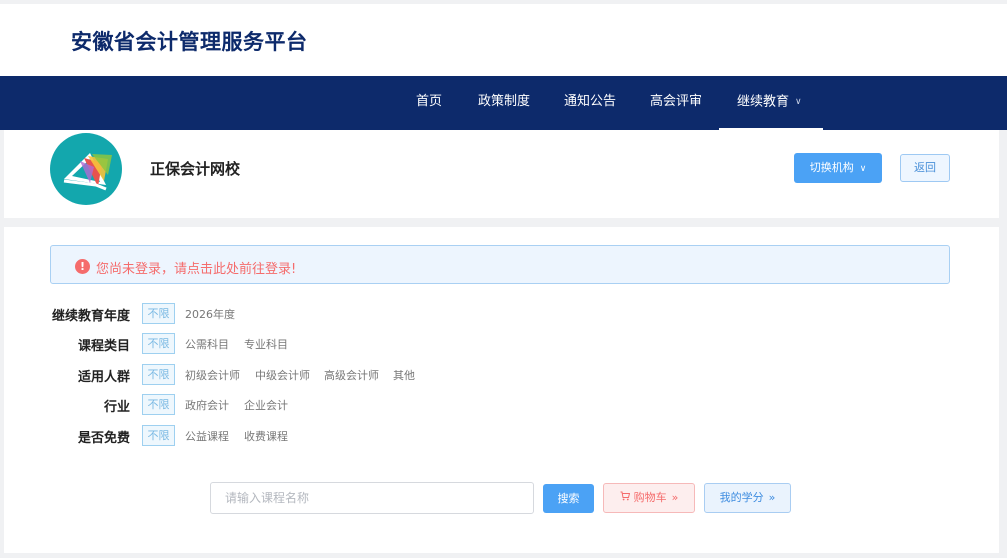 The width and height of the screenshot is (1007, 558). I want to click on nav-item-label: 首页, so click(429, 101).